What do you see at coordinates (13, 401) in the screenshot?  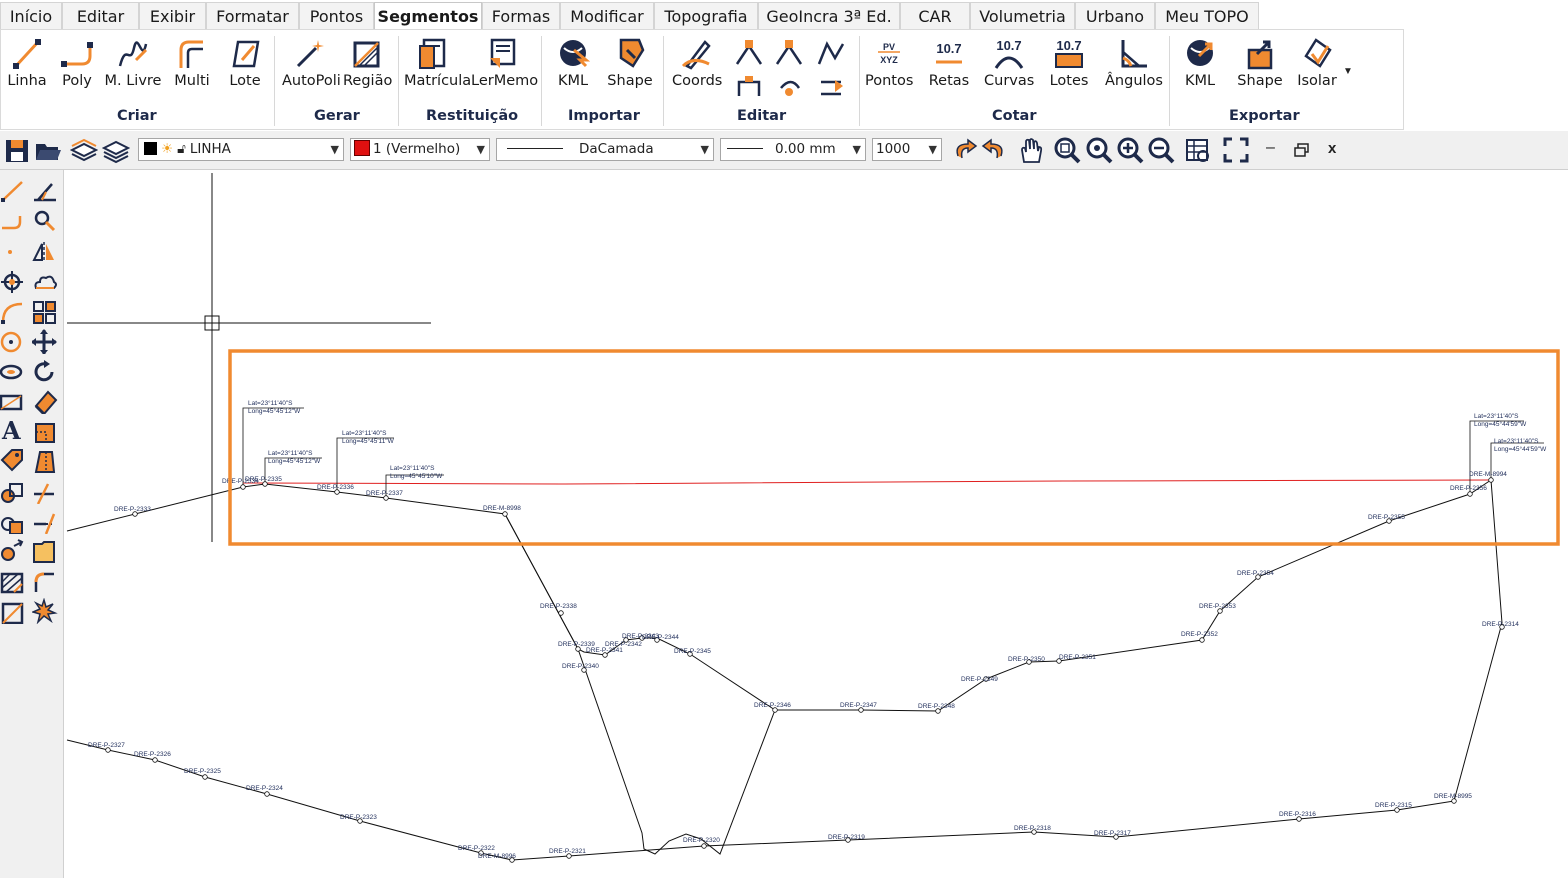 I see `draw-rectangle-icon` at bounding box center [13, 401].